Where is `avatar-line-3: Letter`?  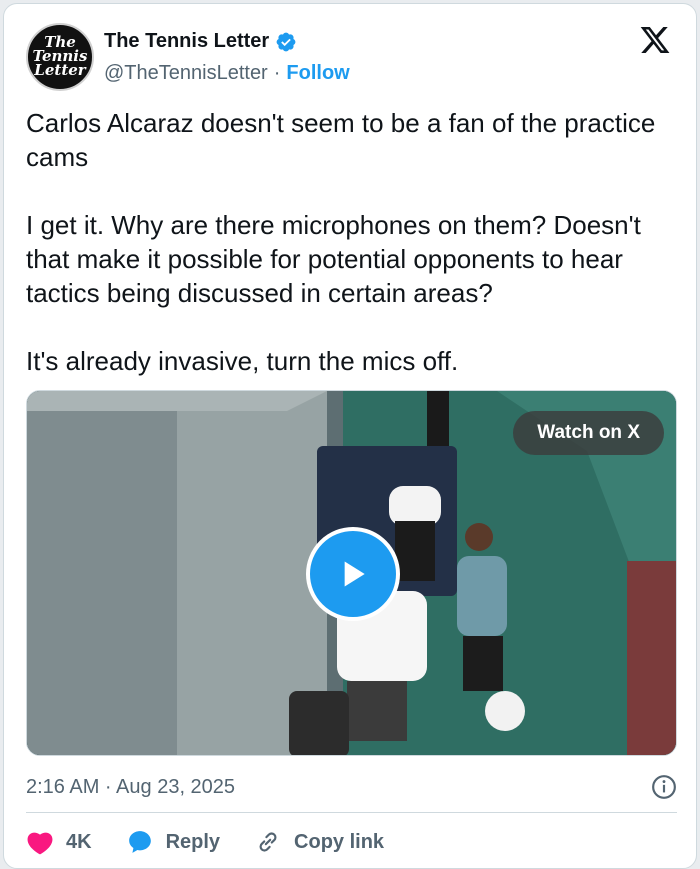 avatar-line-3: Letter is located at coordinates (60, 69).